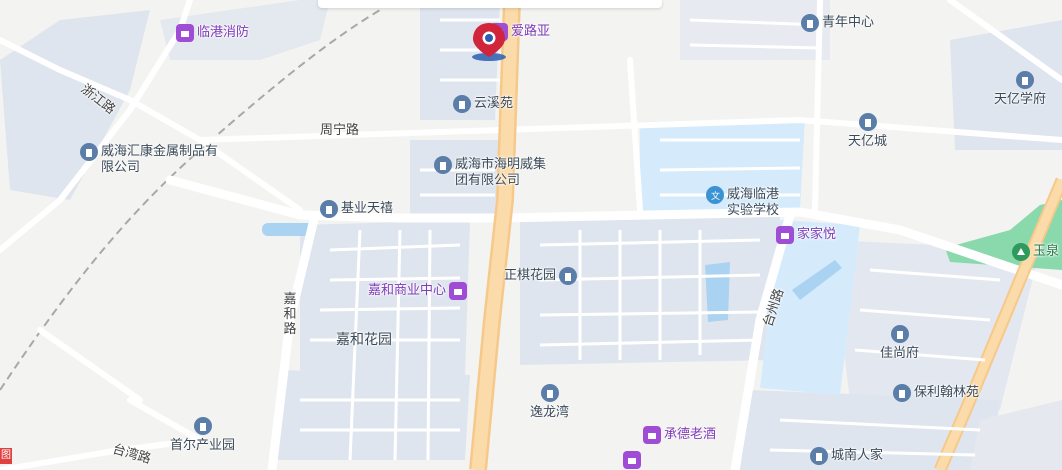 This screenshot has height=470, width=1062. Describe the element at coordinates (483, 104) in the screenshot. I see `poi-yunxi: 云溪苑` at that location.